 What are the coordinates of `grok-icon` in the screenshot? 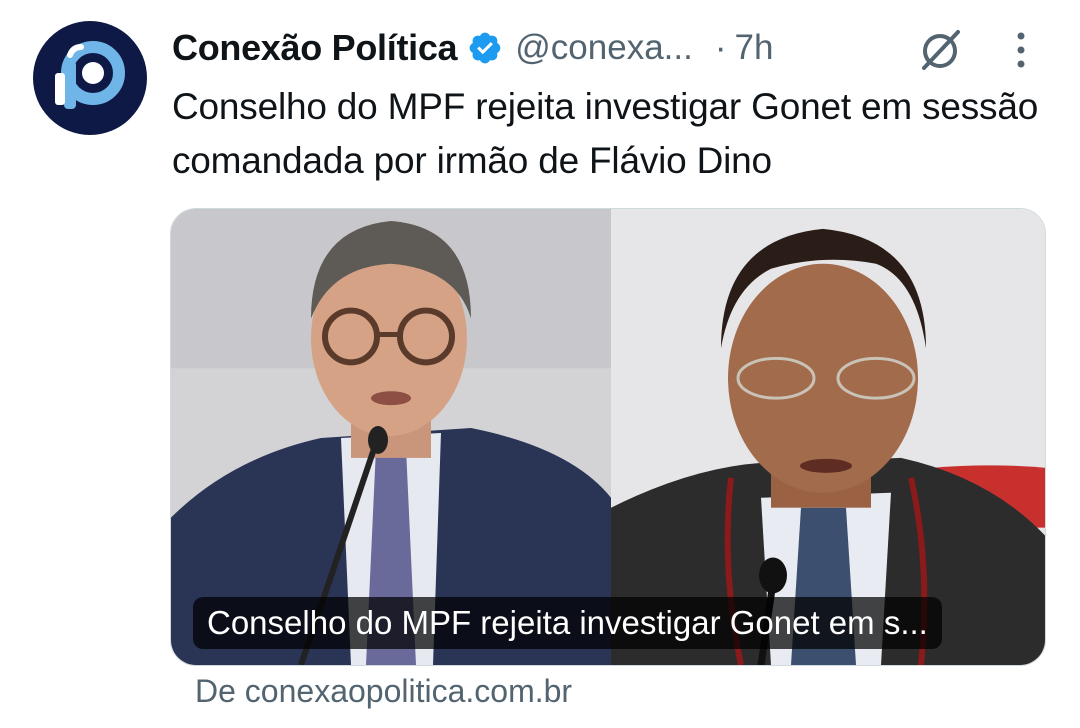 It's located at (940, 50).